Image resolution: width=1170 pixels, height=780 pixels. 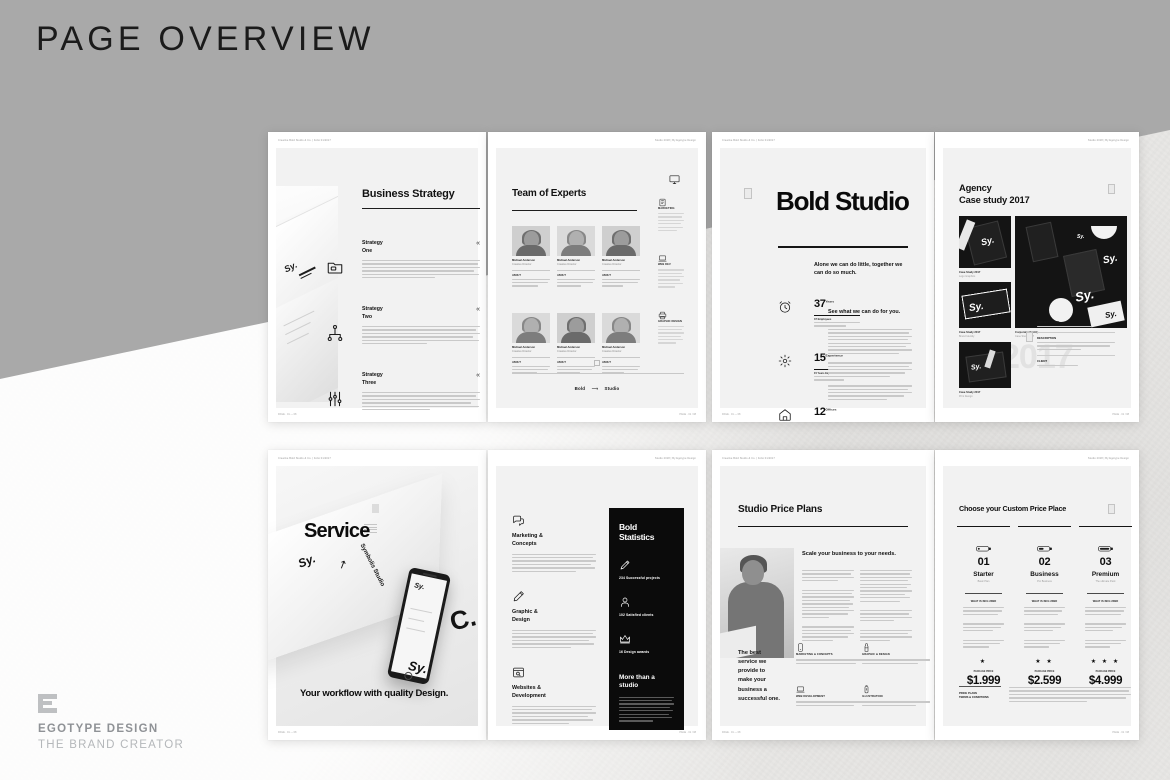 What do you see at coordinates (843, 201) in the screenshot?
I see `page-title-bold-studio: Bold Studio` at bounding box center [843, 201].